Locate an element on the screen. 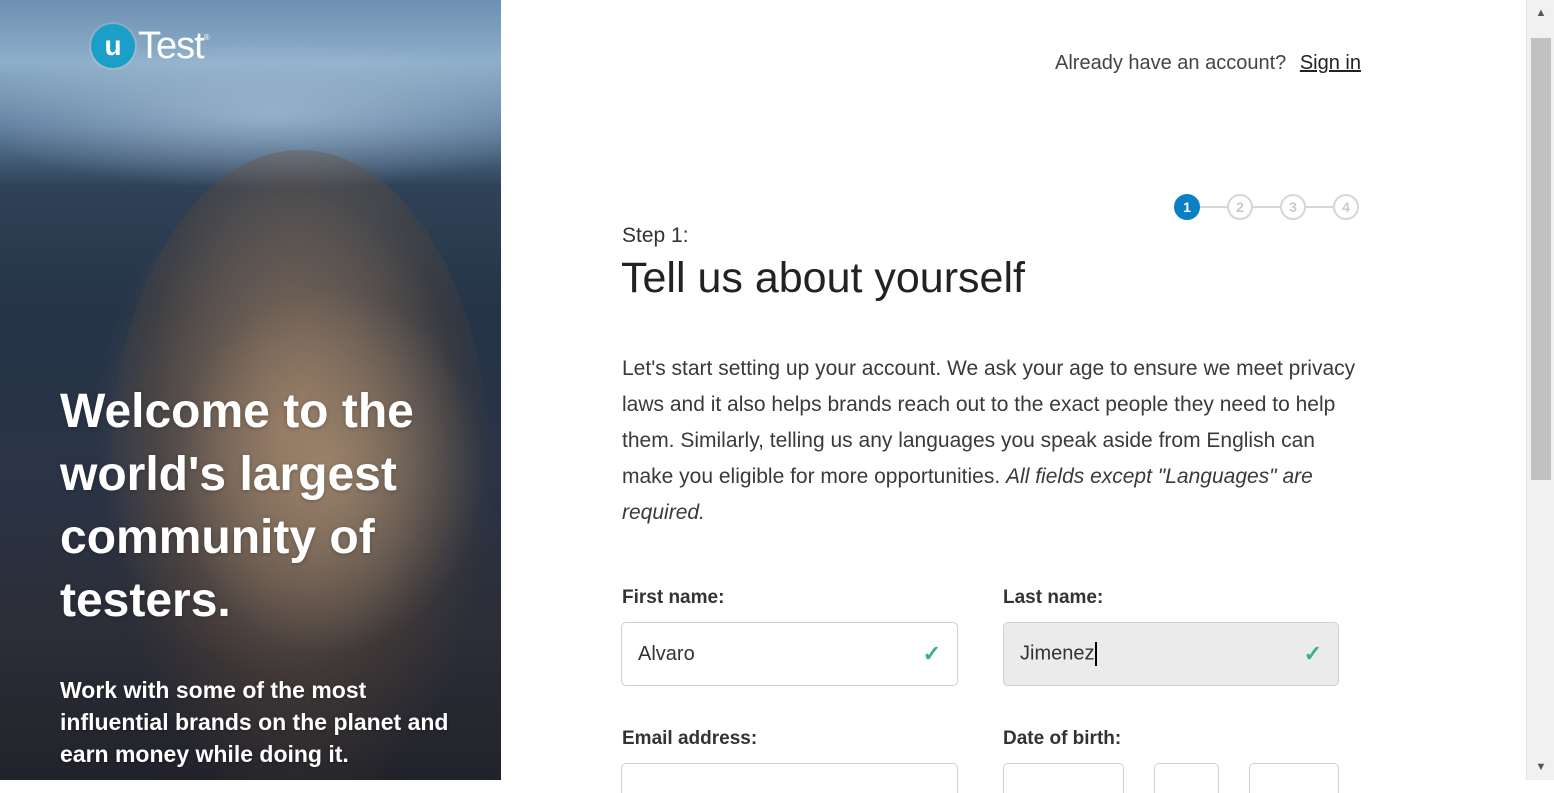  logo-badge-icon: u is located at coordinates (113, 46).